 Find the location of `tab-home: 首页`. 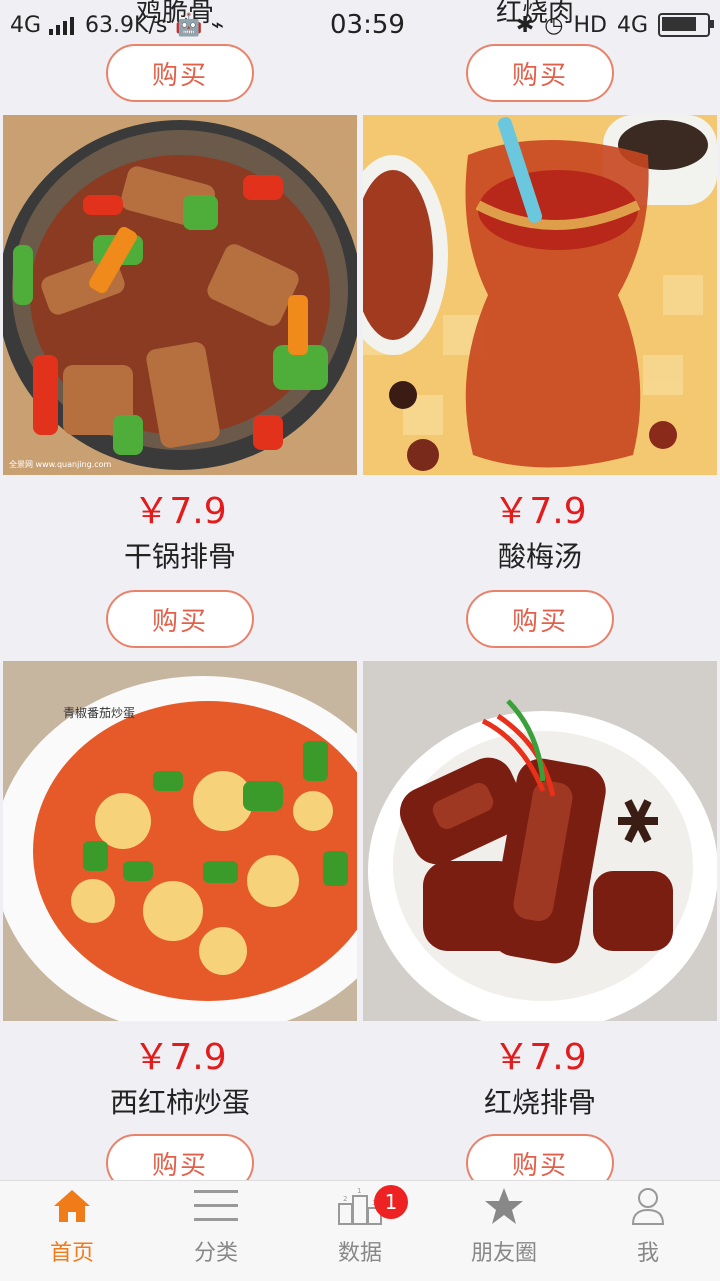

tab-home: 首页 is located at coordinates (72, 1231).